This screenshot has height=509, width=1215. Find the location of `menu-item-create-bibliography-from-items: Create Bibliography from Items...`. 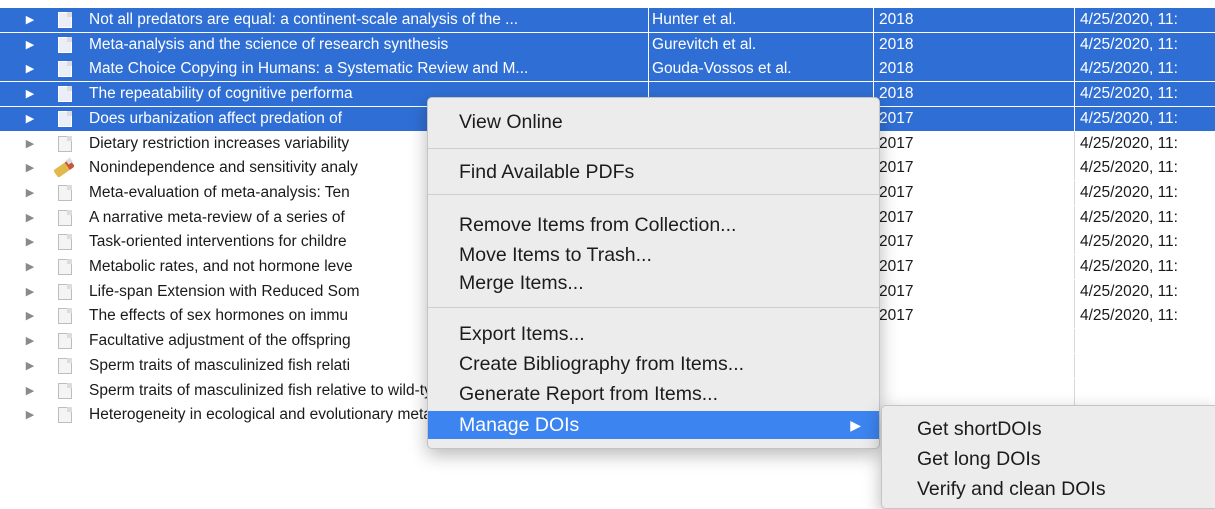

menu-item-create-bibliography-from-items: Create Bibliography from Items... is located at coordinates (653, 364).